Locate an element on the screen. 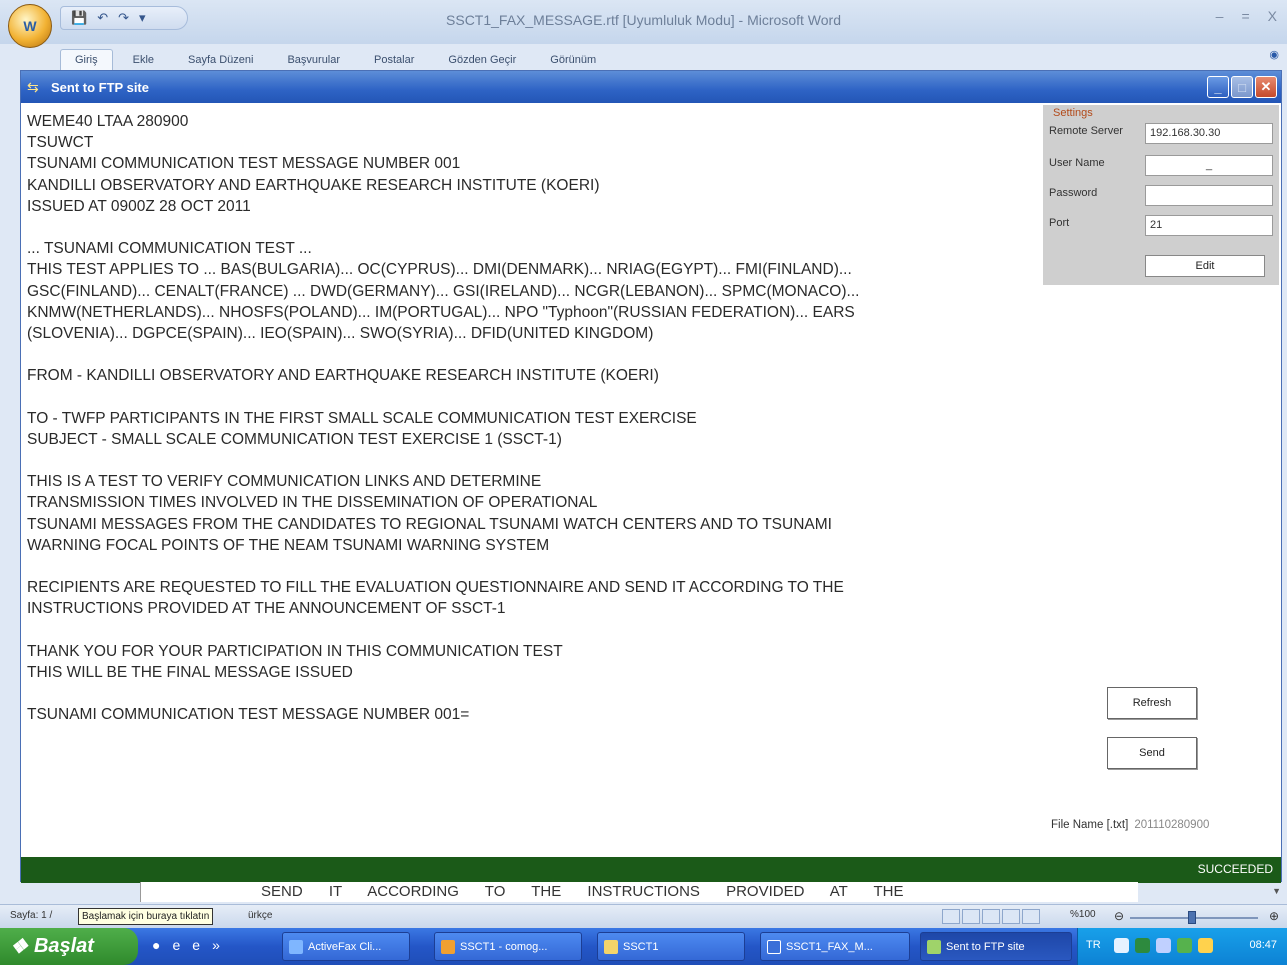  ribbon-tab: Sayfa Düzeni is located at coordinates (220, 60).